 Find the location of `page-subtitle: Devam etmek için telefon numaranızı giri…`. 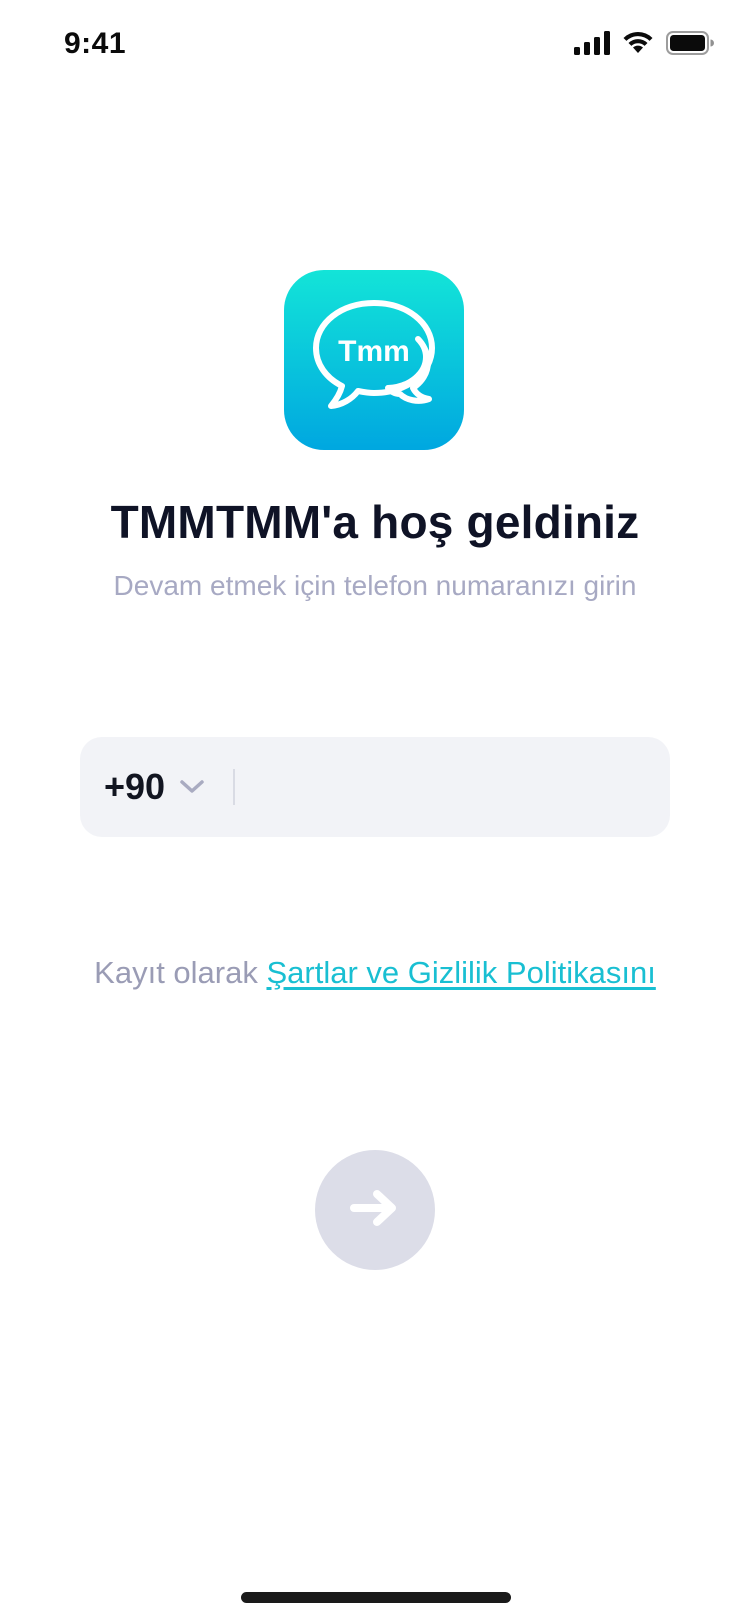

page-subtitle: Devam etmek için telefon numaranızı giri… is located at coordinates (375, 585).